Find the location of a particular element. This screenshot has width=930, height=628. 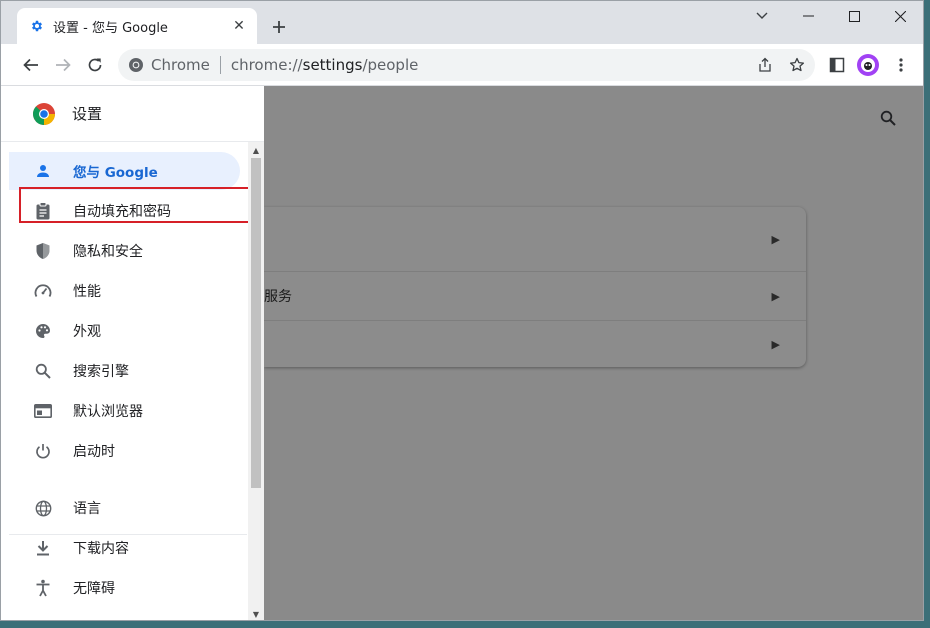

bookmark-button is located at coordinates (797, 65).